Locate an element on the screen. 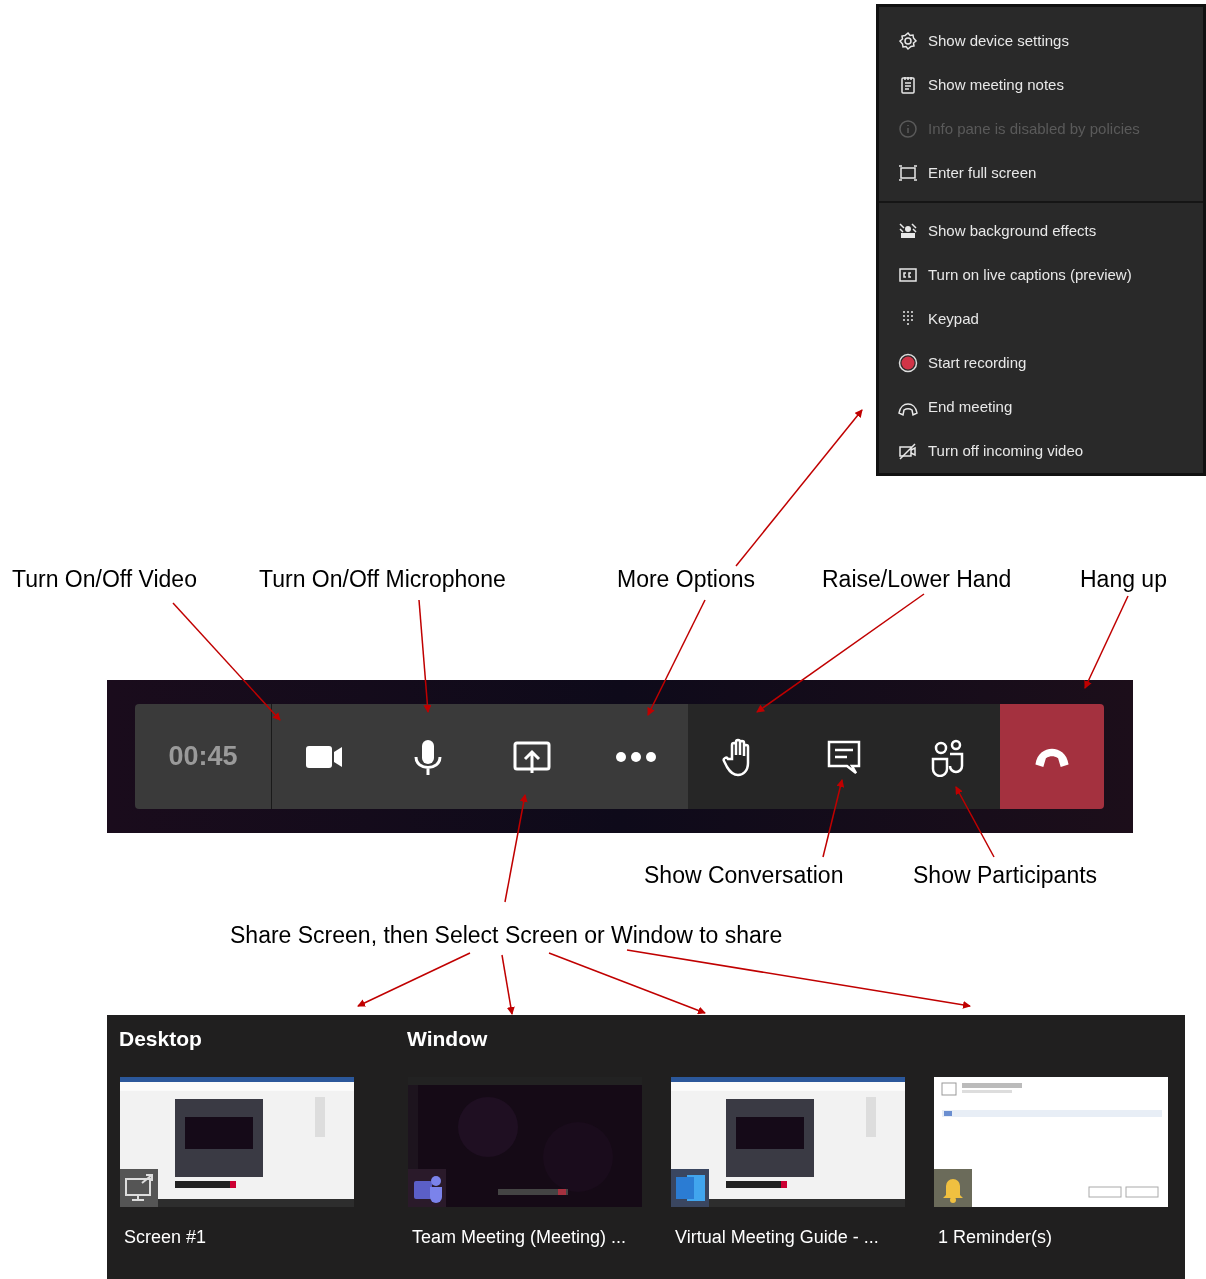 The image size is (1206, 1279). annotation-label: Show Conversation is located at coordinates (744, 875).